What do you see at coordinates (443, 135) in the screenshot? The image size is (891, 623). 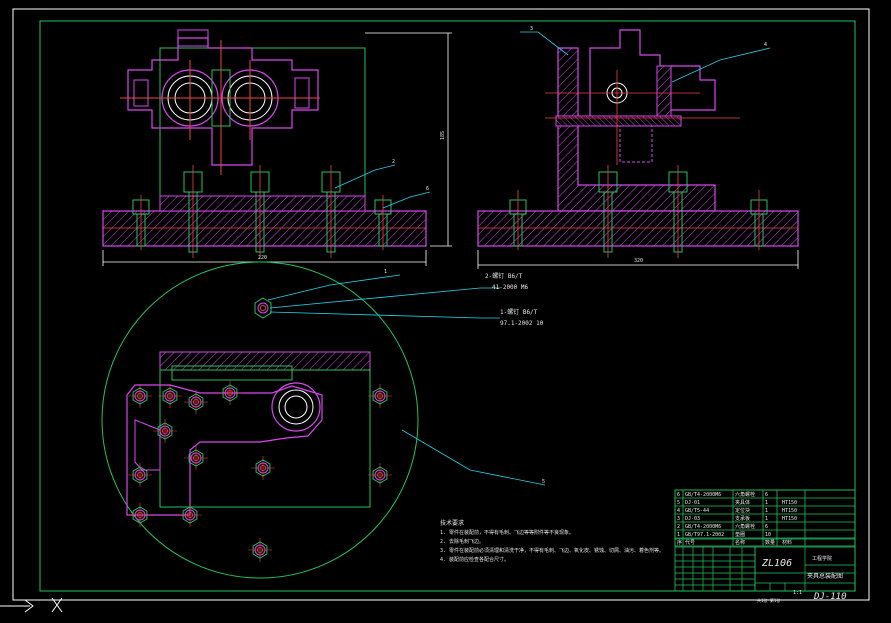 I see `front-height-dimension: 185` at bounding box center [443, 135].